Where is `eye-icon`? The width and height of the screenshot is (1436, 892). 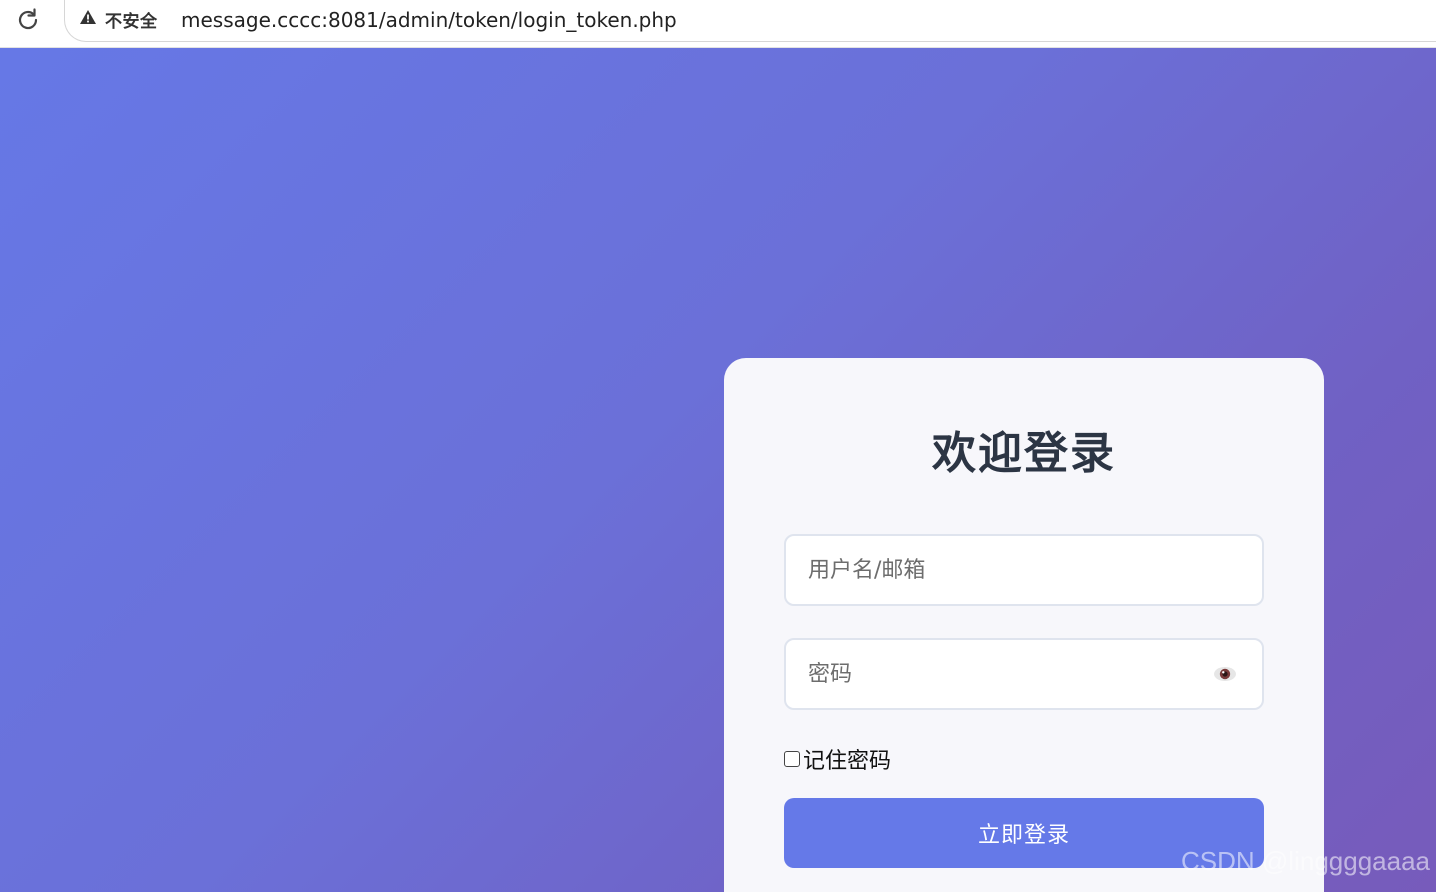
eye-icon is located at coordinates (1225, 674).